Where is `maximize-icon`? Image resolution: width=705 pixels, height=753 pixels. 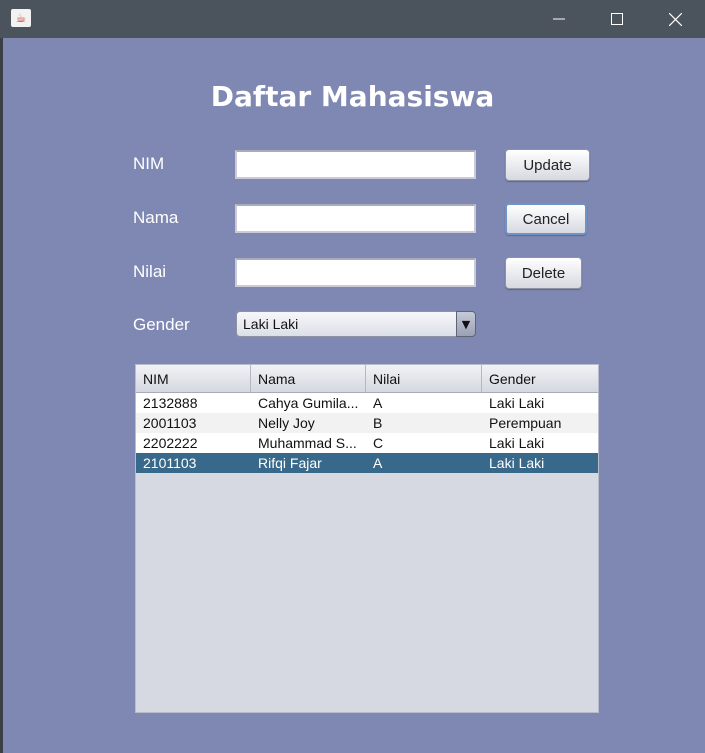 maximize-icon is located at coordinates (617, 19).